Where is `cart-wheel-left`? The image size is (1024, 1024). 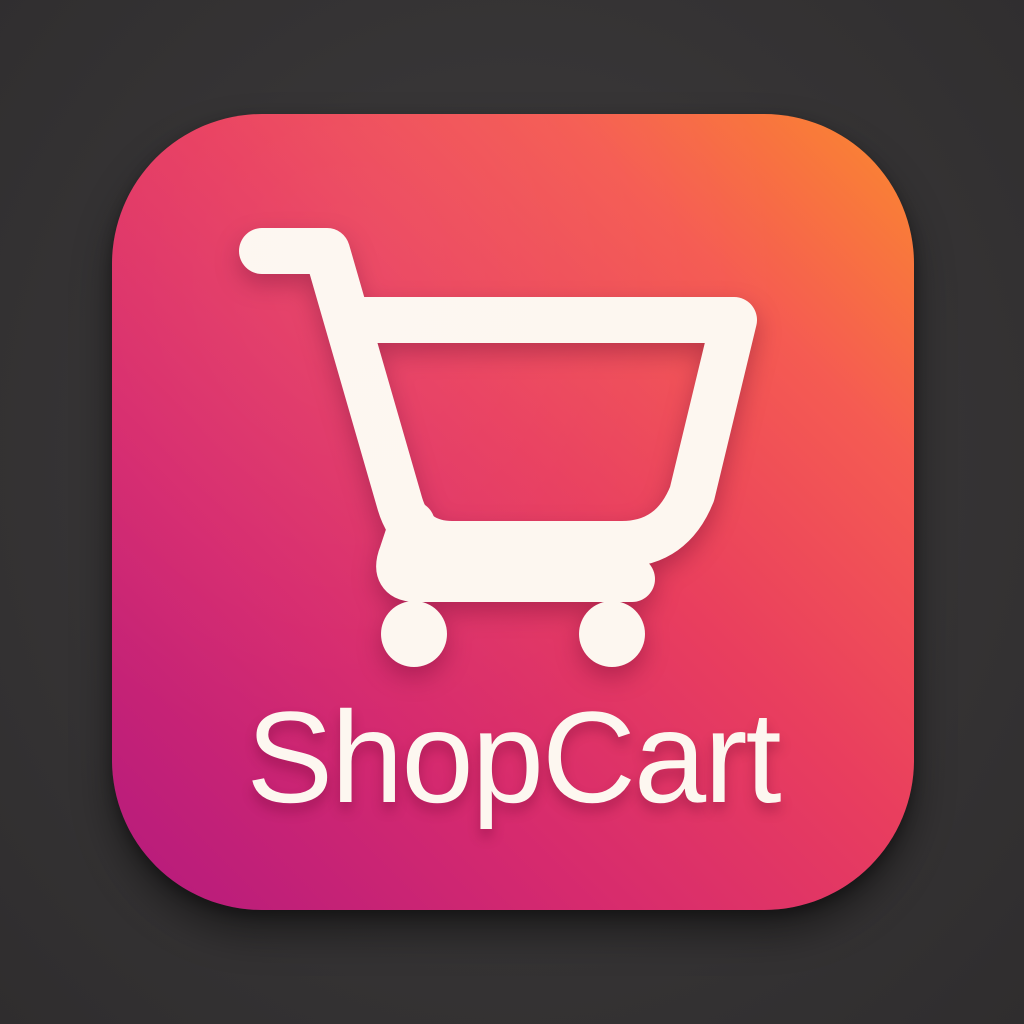 cart-wheel-left is located at coordinates (414, 634).